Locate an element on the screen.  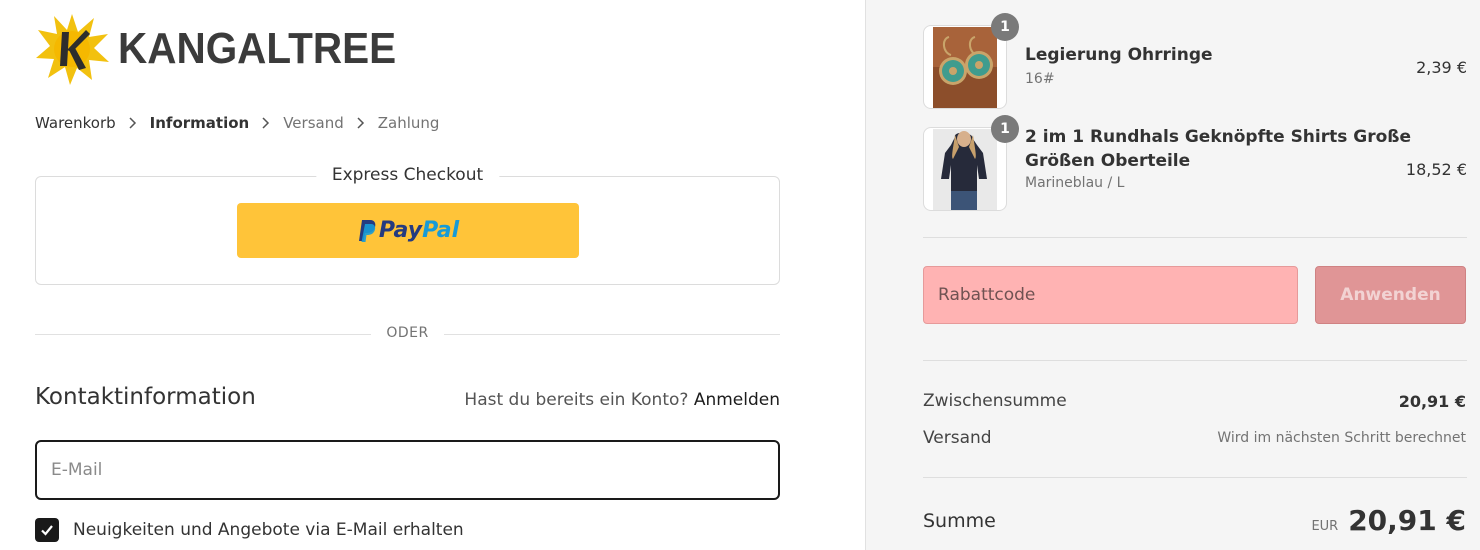
cart-item: 1 Legierung Ohrringe 16# 2,39 € is located at coordinates (1195, 61).